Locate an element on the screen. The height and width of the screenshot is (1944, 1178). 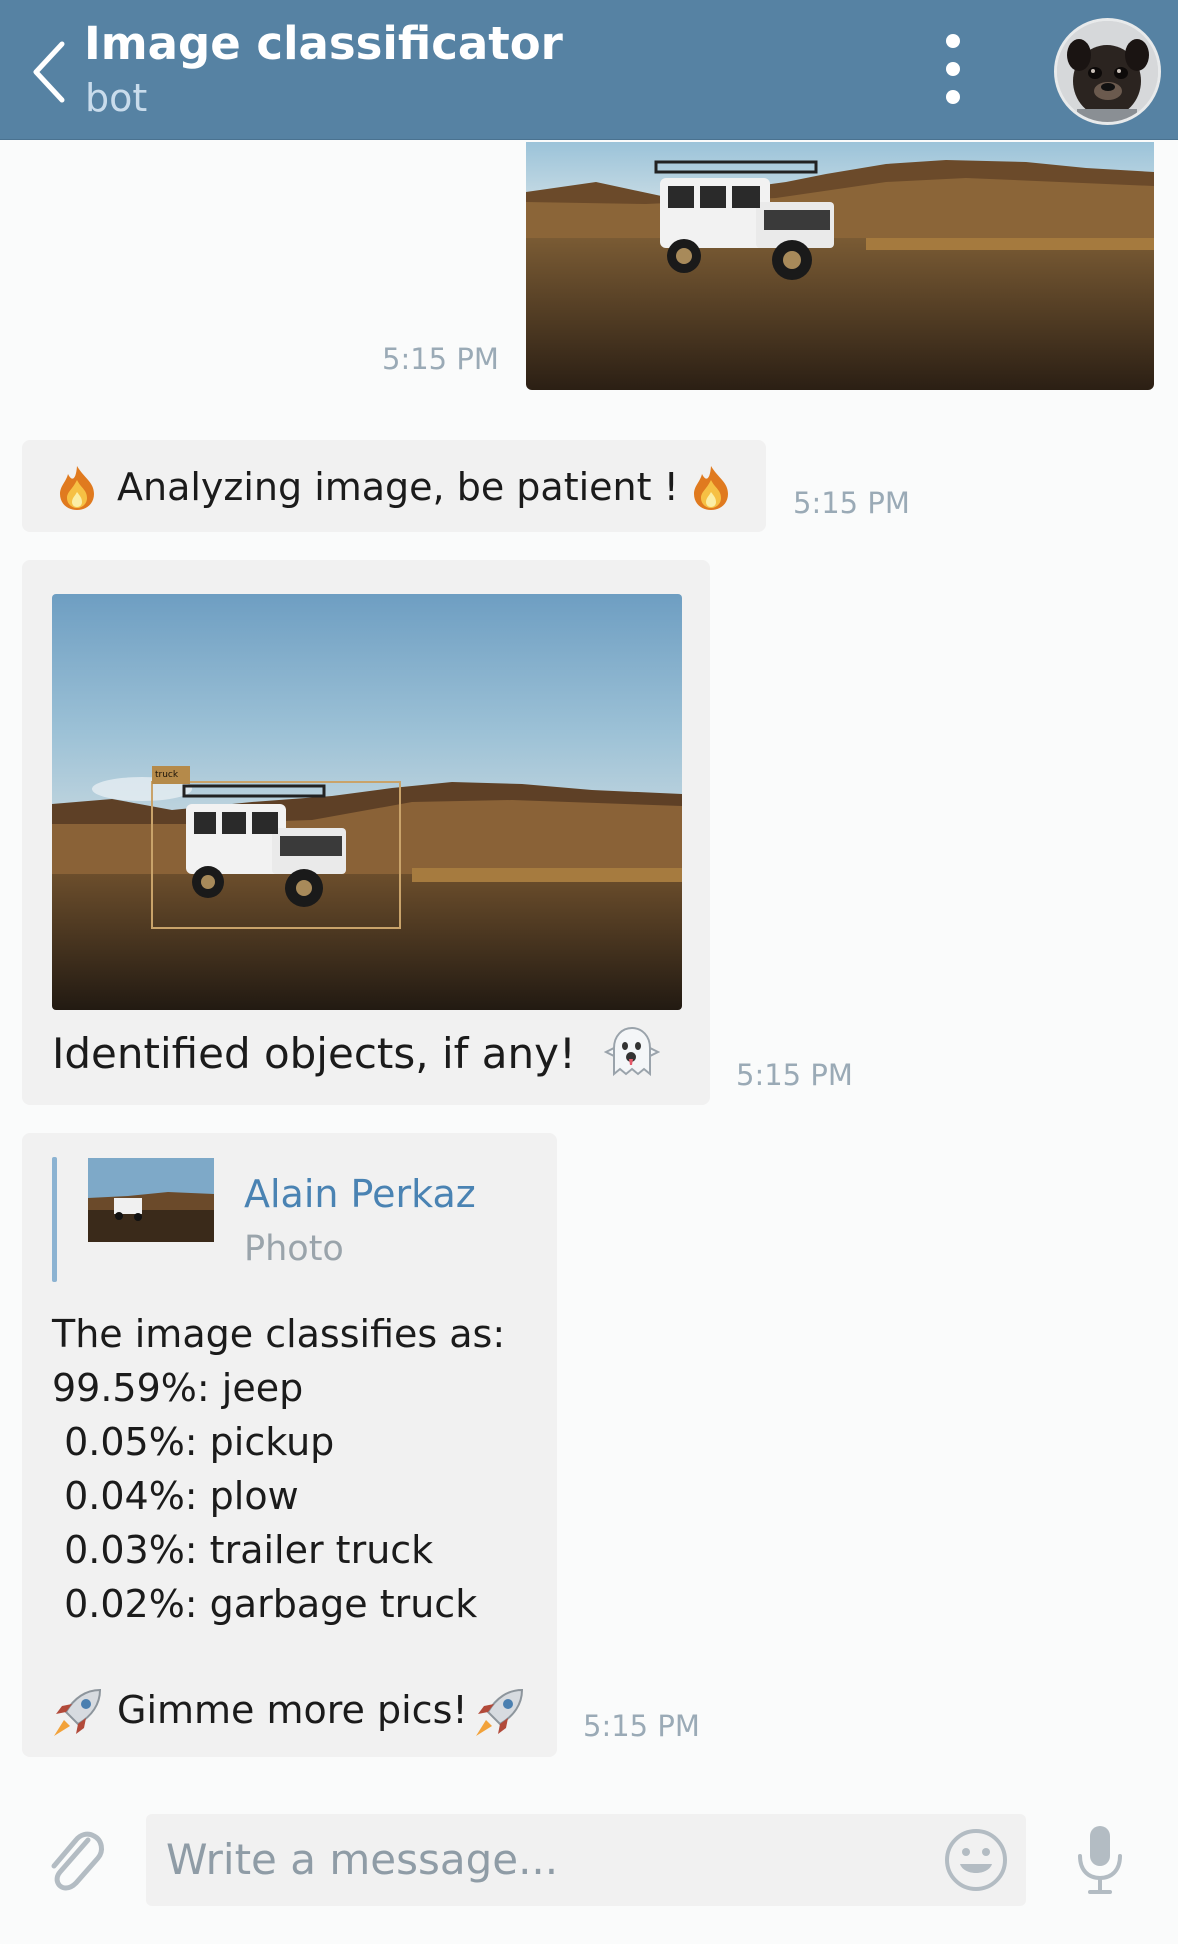
pug-avatar-icon is located at coordinates (1107, 71).